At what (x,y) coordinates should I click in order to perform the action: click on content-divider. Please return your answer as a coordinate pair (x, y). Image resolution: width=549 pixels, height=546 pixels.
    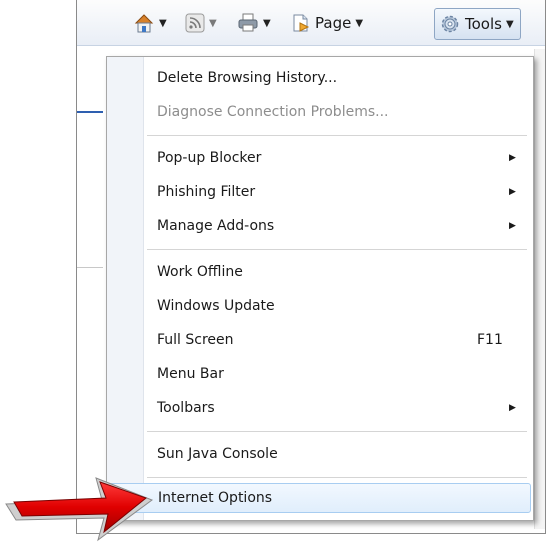
    Looking at the image, I should click on (90, 267).